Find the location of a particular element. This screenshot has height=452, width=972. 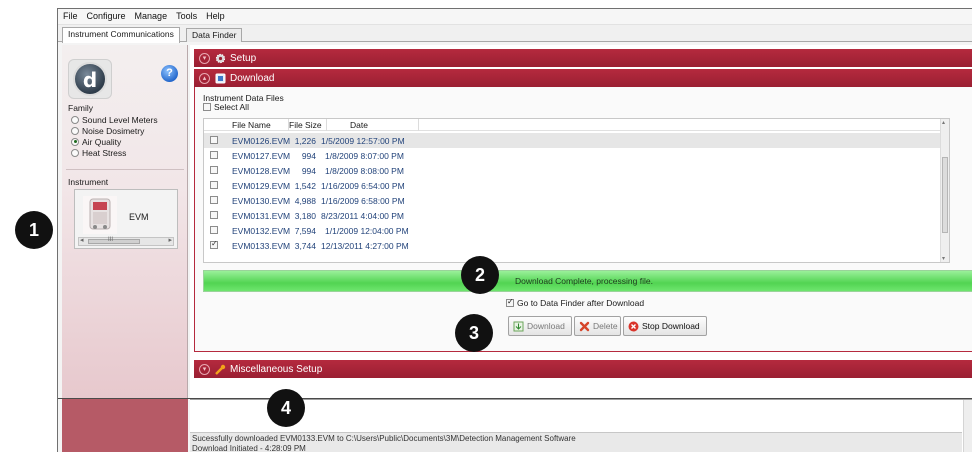

table-row: EVM0127.EVM 994 1/8/2009 8:07:00 PM is located at coordinates (573, 155).